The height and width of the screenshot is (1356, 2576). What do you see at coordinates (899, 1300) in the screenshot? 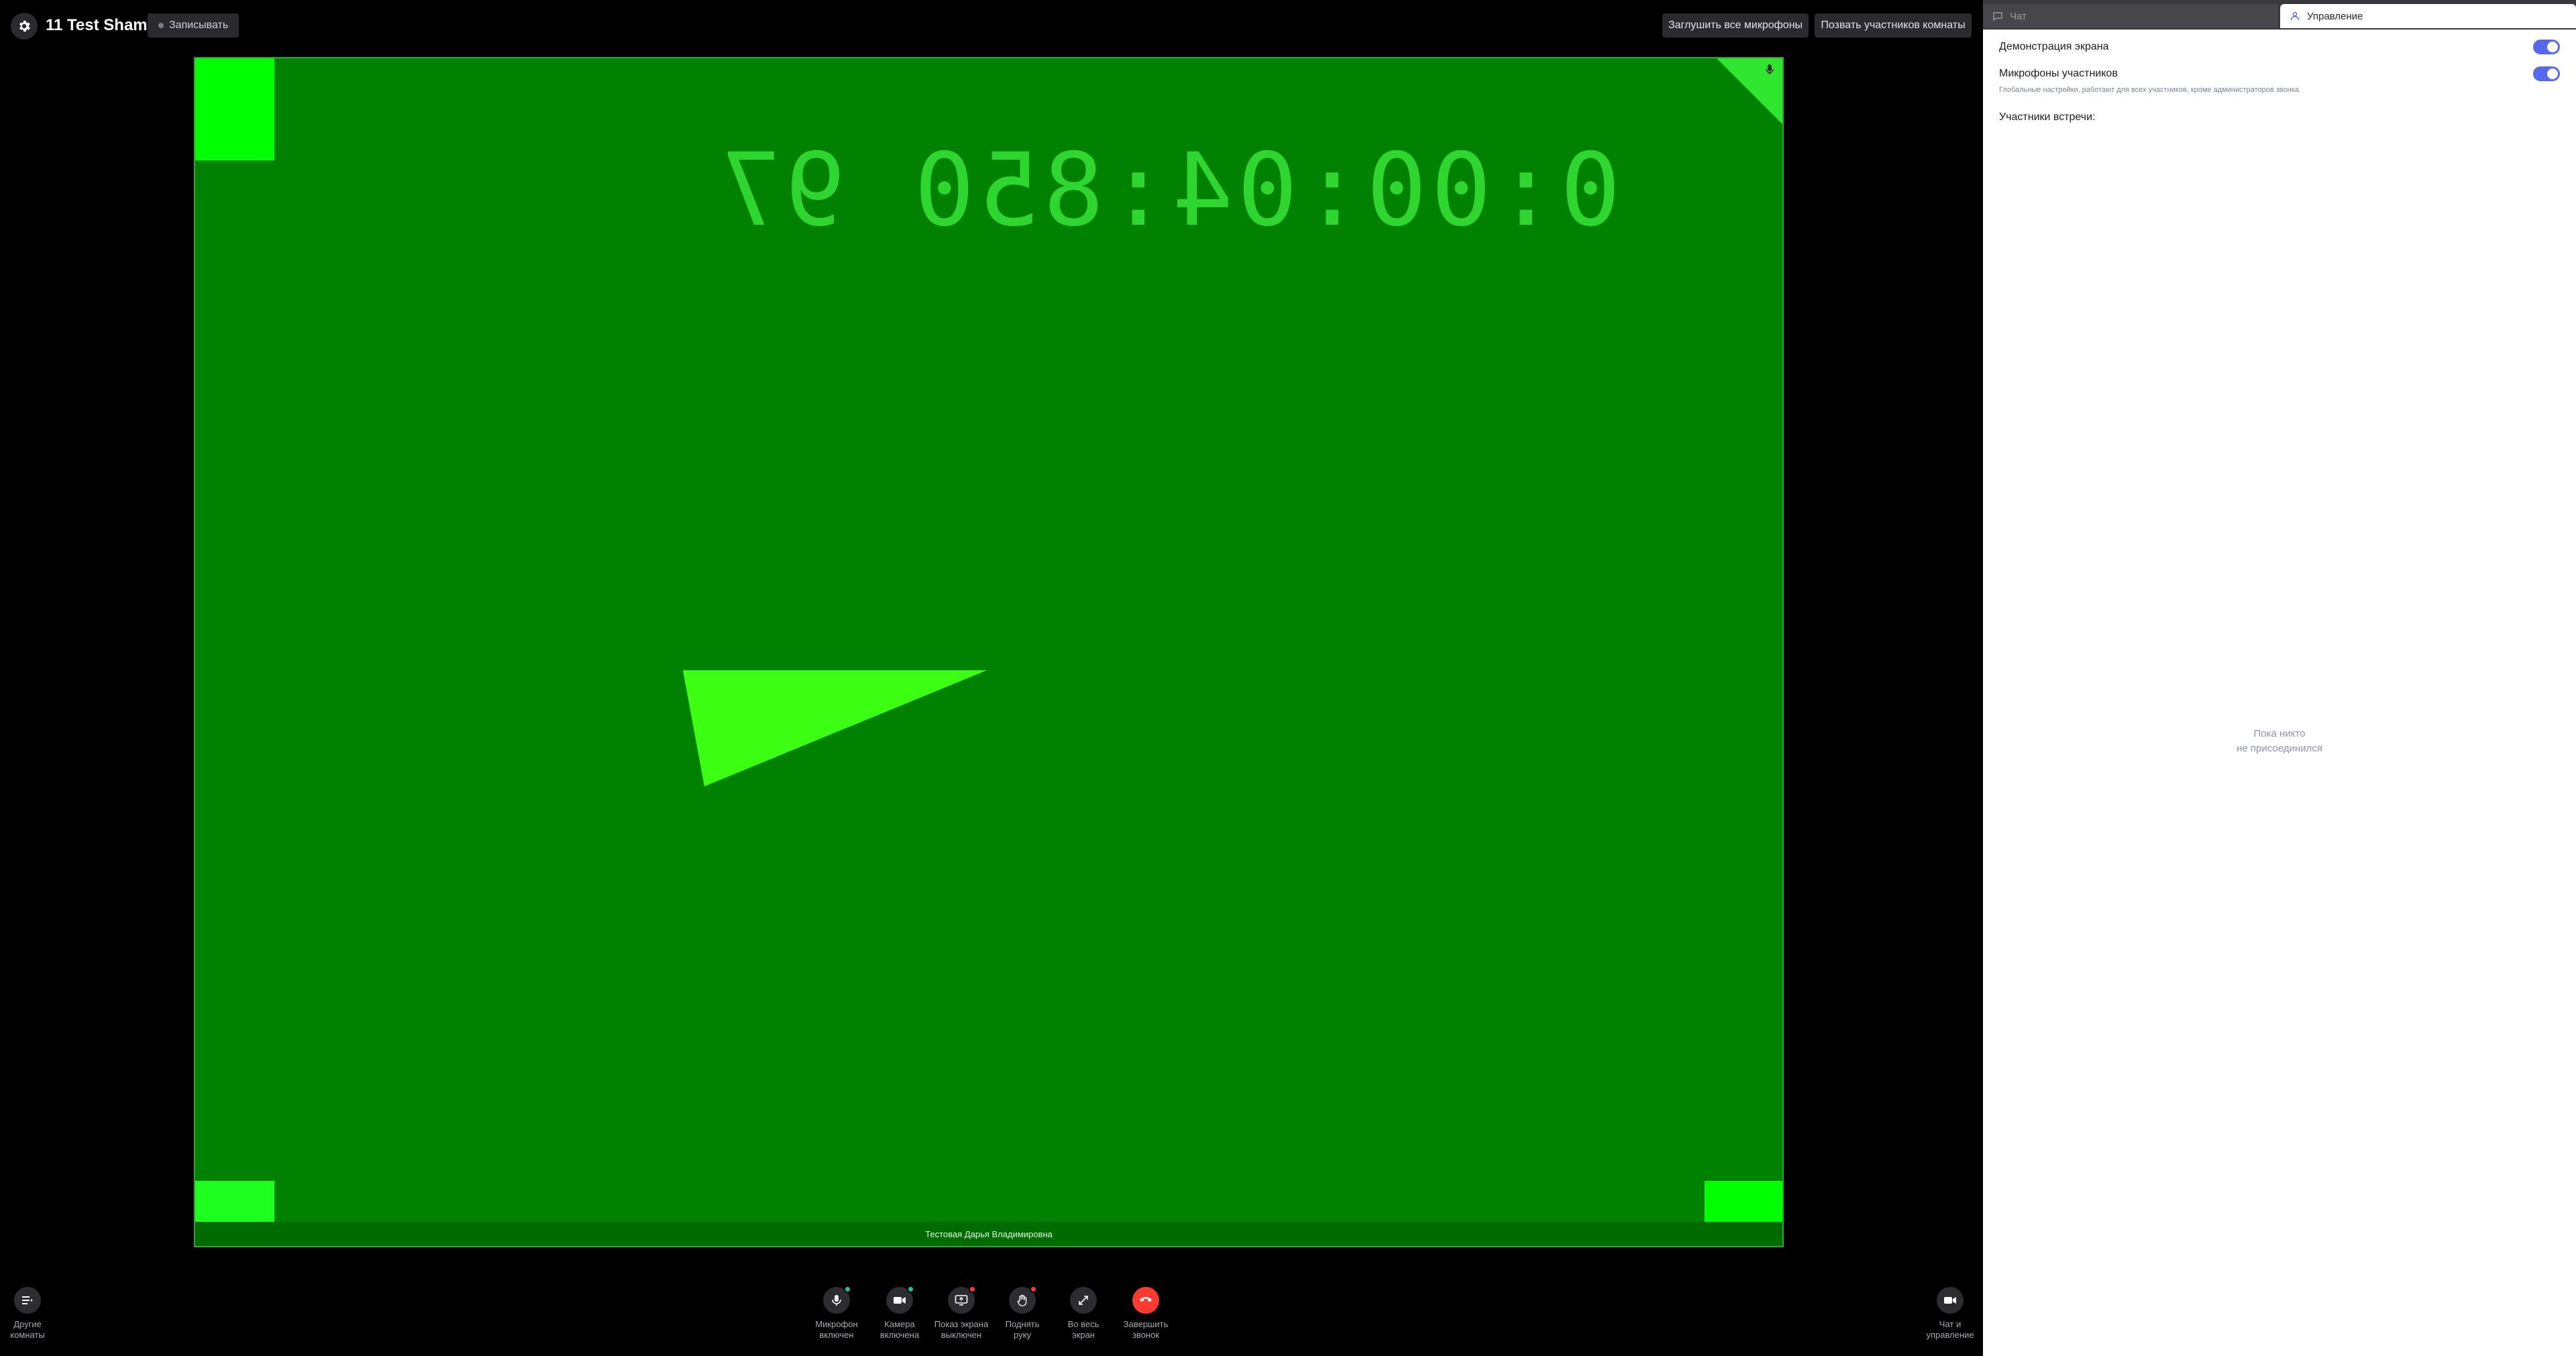
I see `camera-icon` at bounding box center [899, 1300].